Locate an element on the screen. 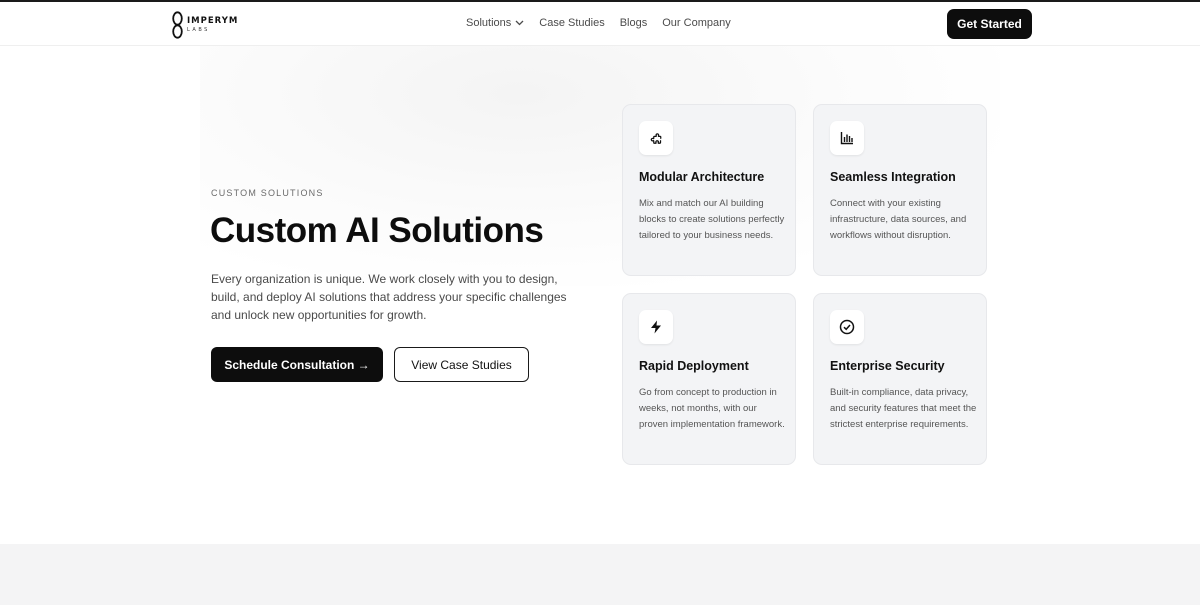 The height and width of the screenshot is (605, 1200). bar-chart-icon is located at coordinates (847, 138).